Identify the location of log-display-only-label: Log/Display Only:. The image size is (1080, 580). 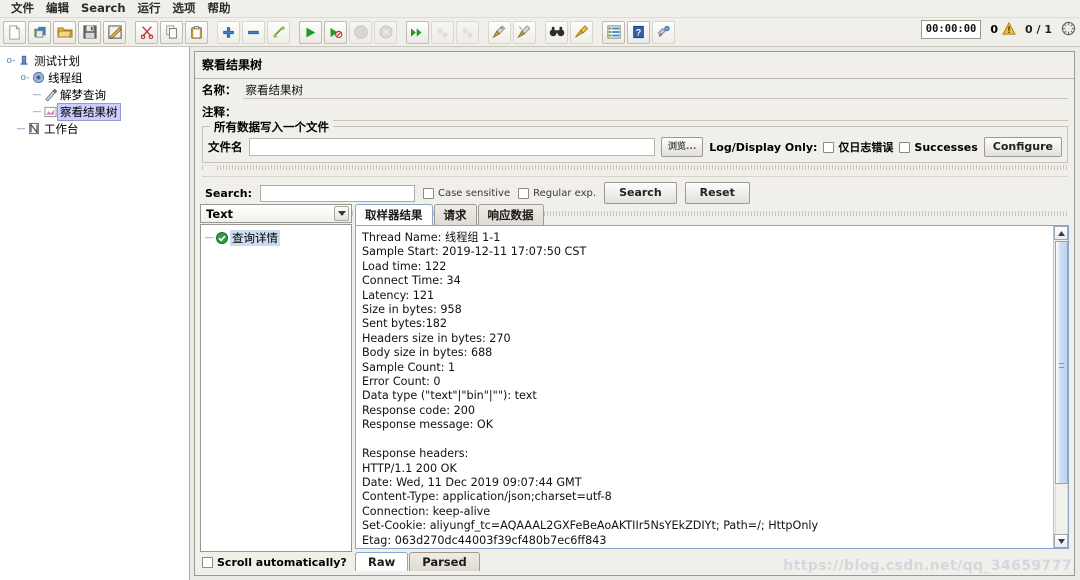
(763, 147).